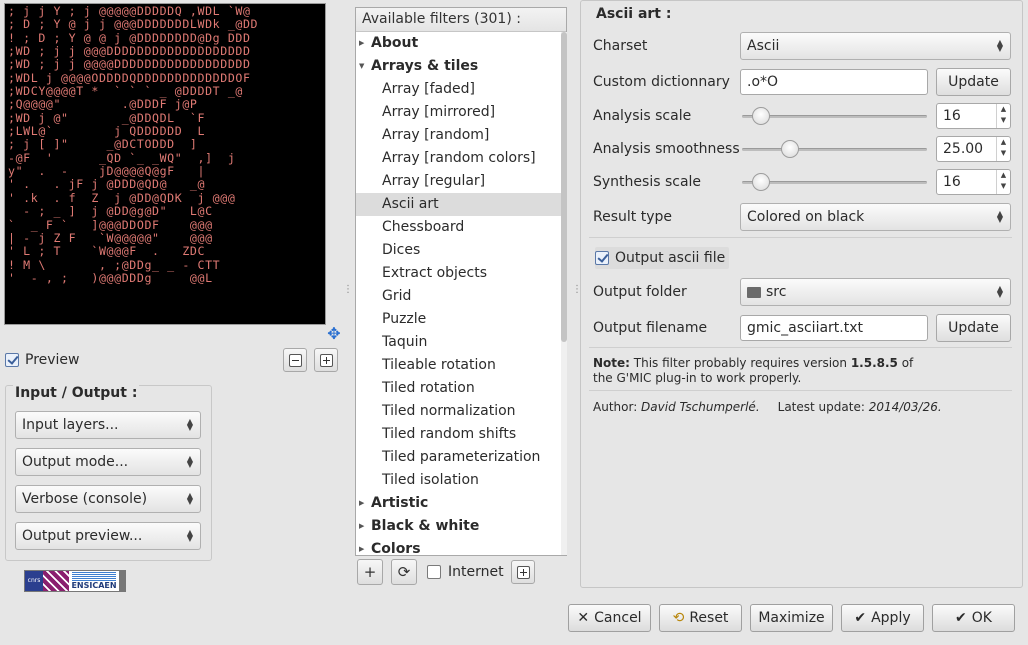 The width and height of the screenshot is (1028, 645). What do you see at coordinates (370, 572) in the screenshot?
I see `add-filter-button: +` at bounding box center [370, 572].